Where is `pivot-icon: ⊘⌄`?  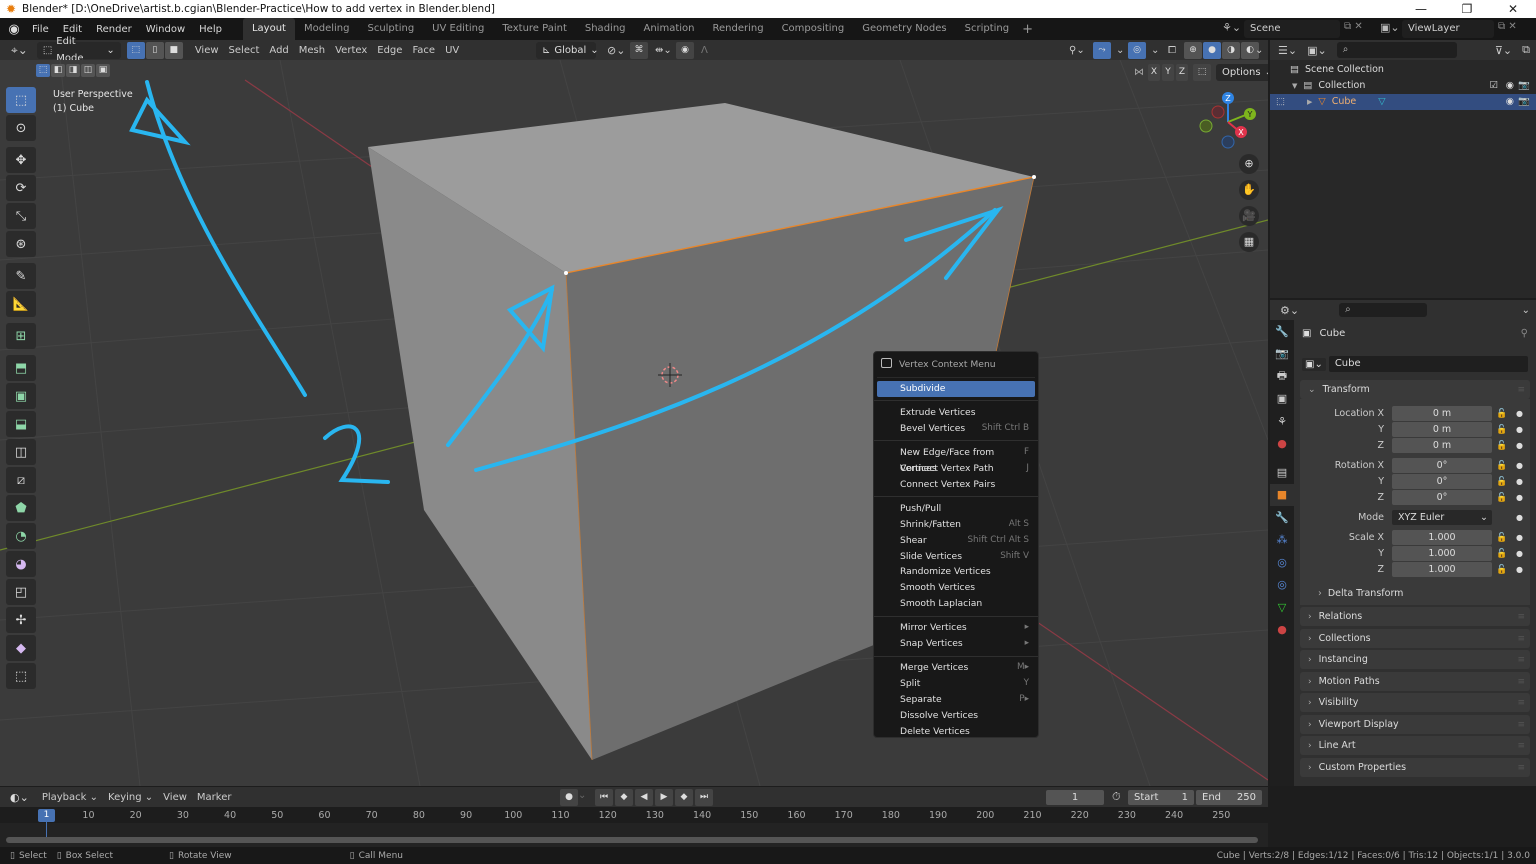 pivot-icon: ⊘⌄ is located at coordinates (616, 50).